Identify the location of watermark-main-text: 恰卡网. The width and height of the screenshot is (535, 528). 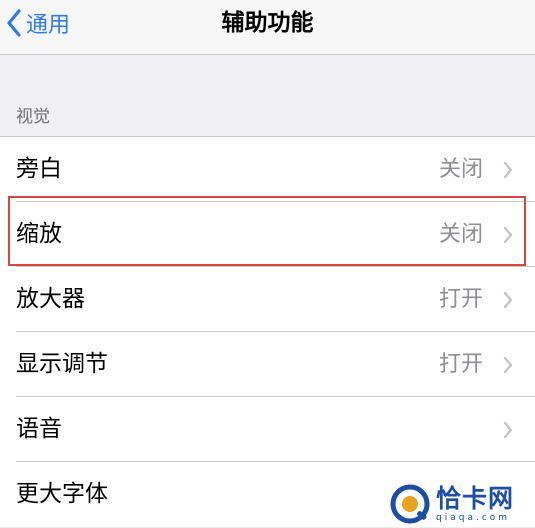
(475, 498).